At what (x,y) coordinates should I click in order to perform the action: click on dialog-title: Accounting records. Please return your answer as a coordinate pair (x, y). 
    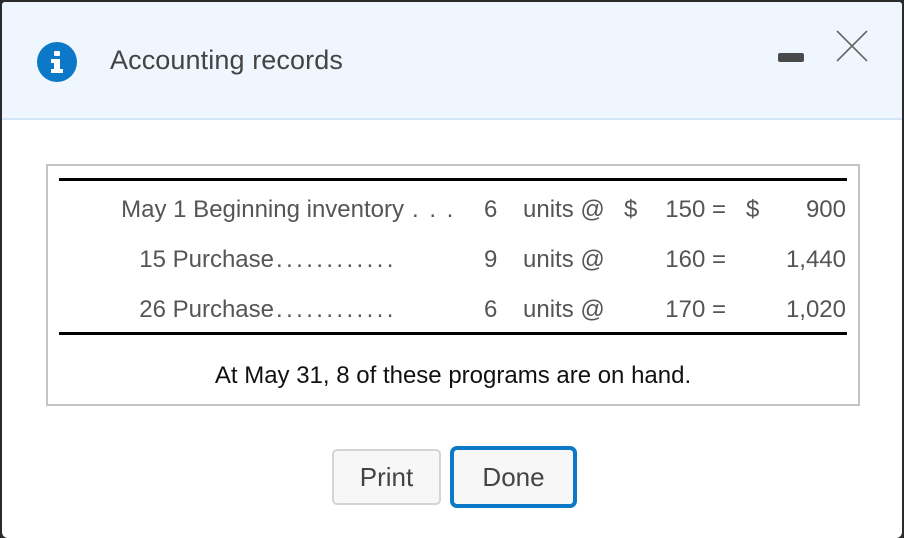
    Looking at the image, I should click on (226, 60).